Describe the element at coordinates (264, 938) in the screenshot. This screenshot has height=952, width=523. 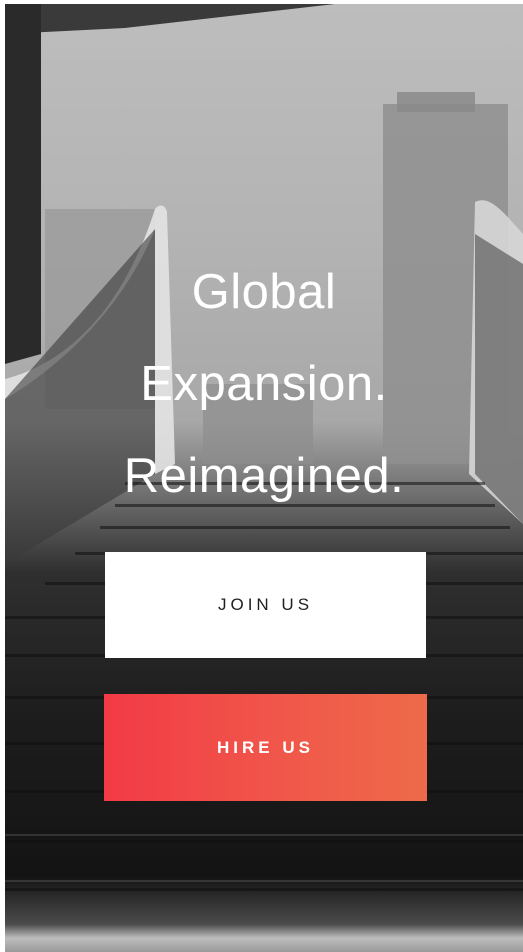
I see `bottom-floor-strip` at that location.